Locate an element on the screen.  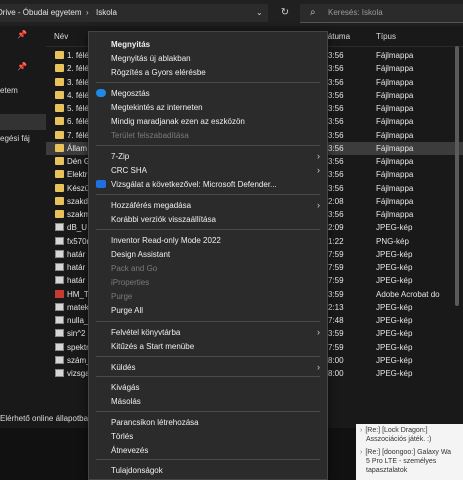
forum-item: › [Re:] [doongoo:] Galaxy Wa is located at coordinates (405, 452).